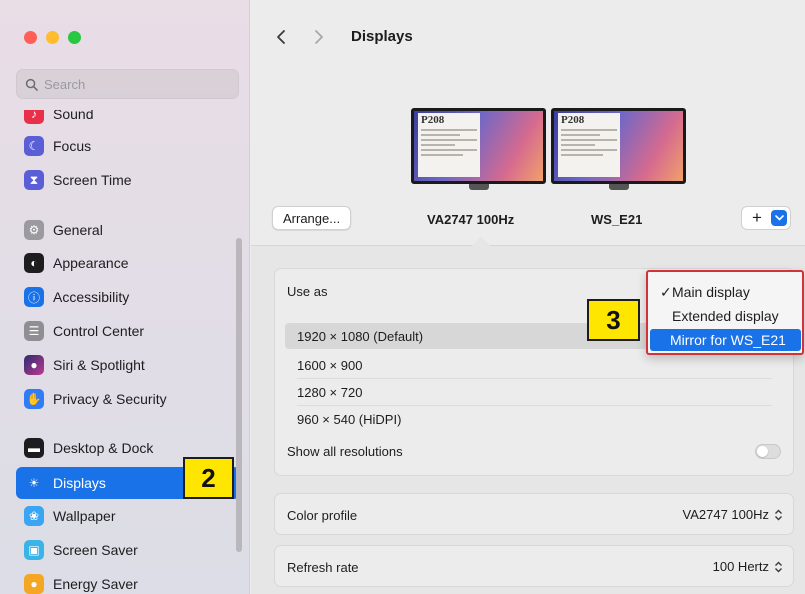 Image resolution: width=805 pixels, height=594 pixels. I want to click on gear-icon: ⚙, so click(34, 230).